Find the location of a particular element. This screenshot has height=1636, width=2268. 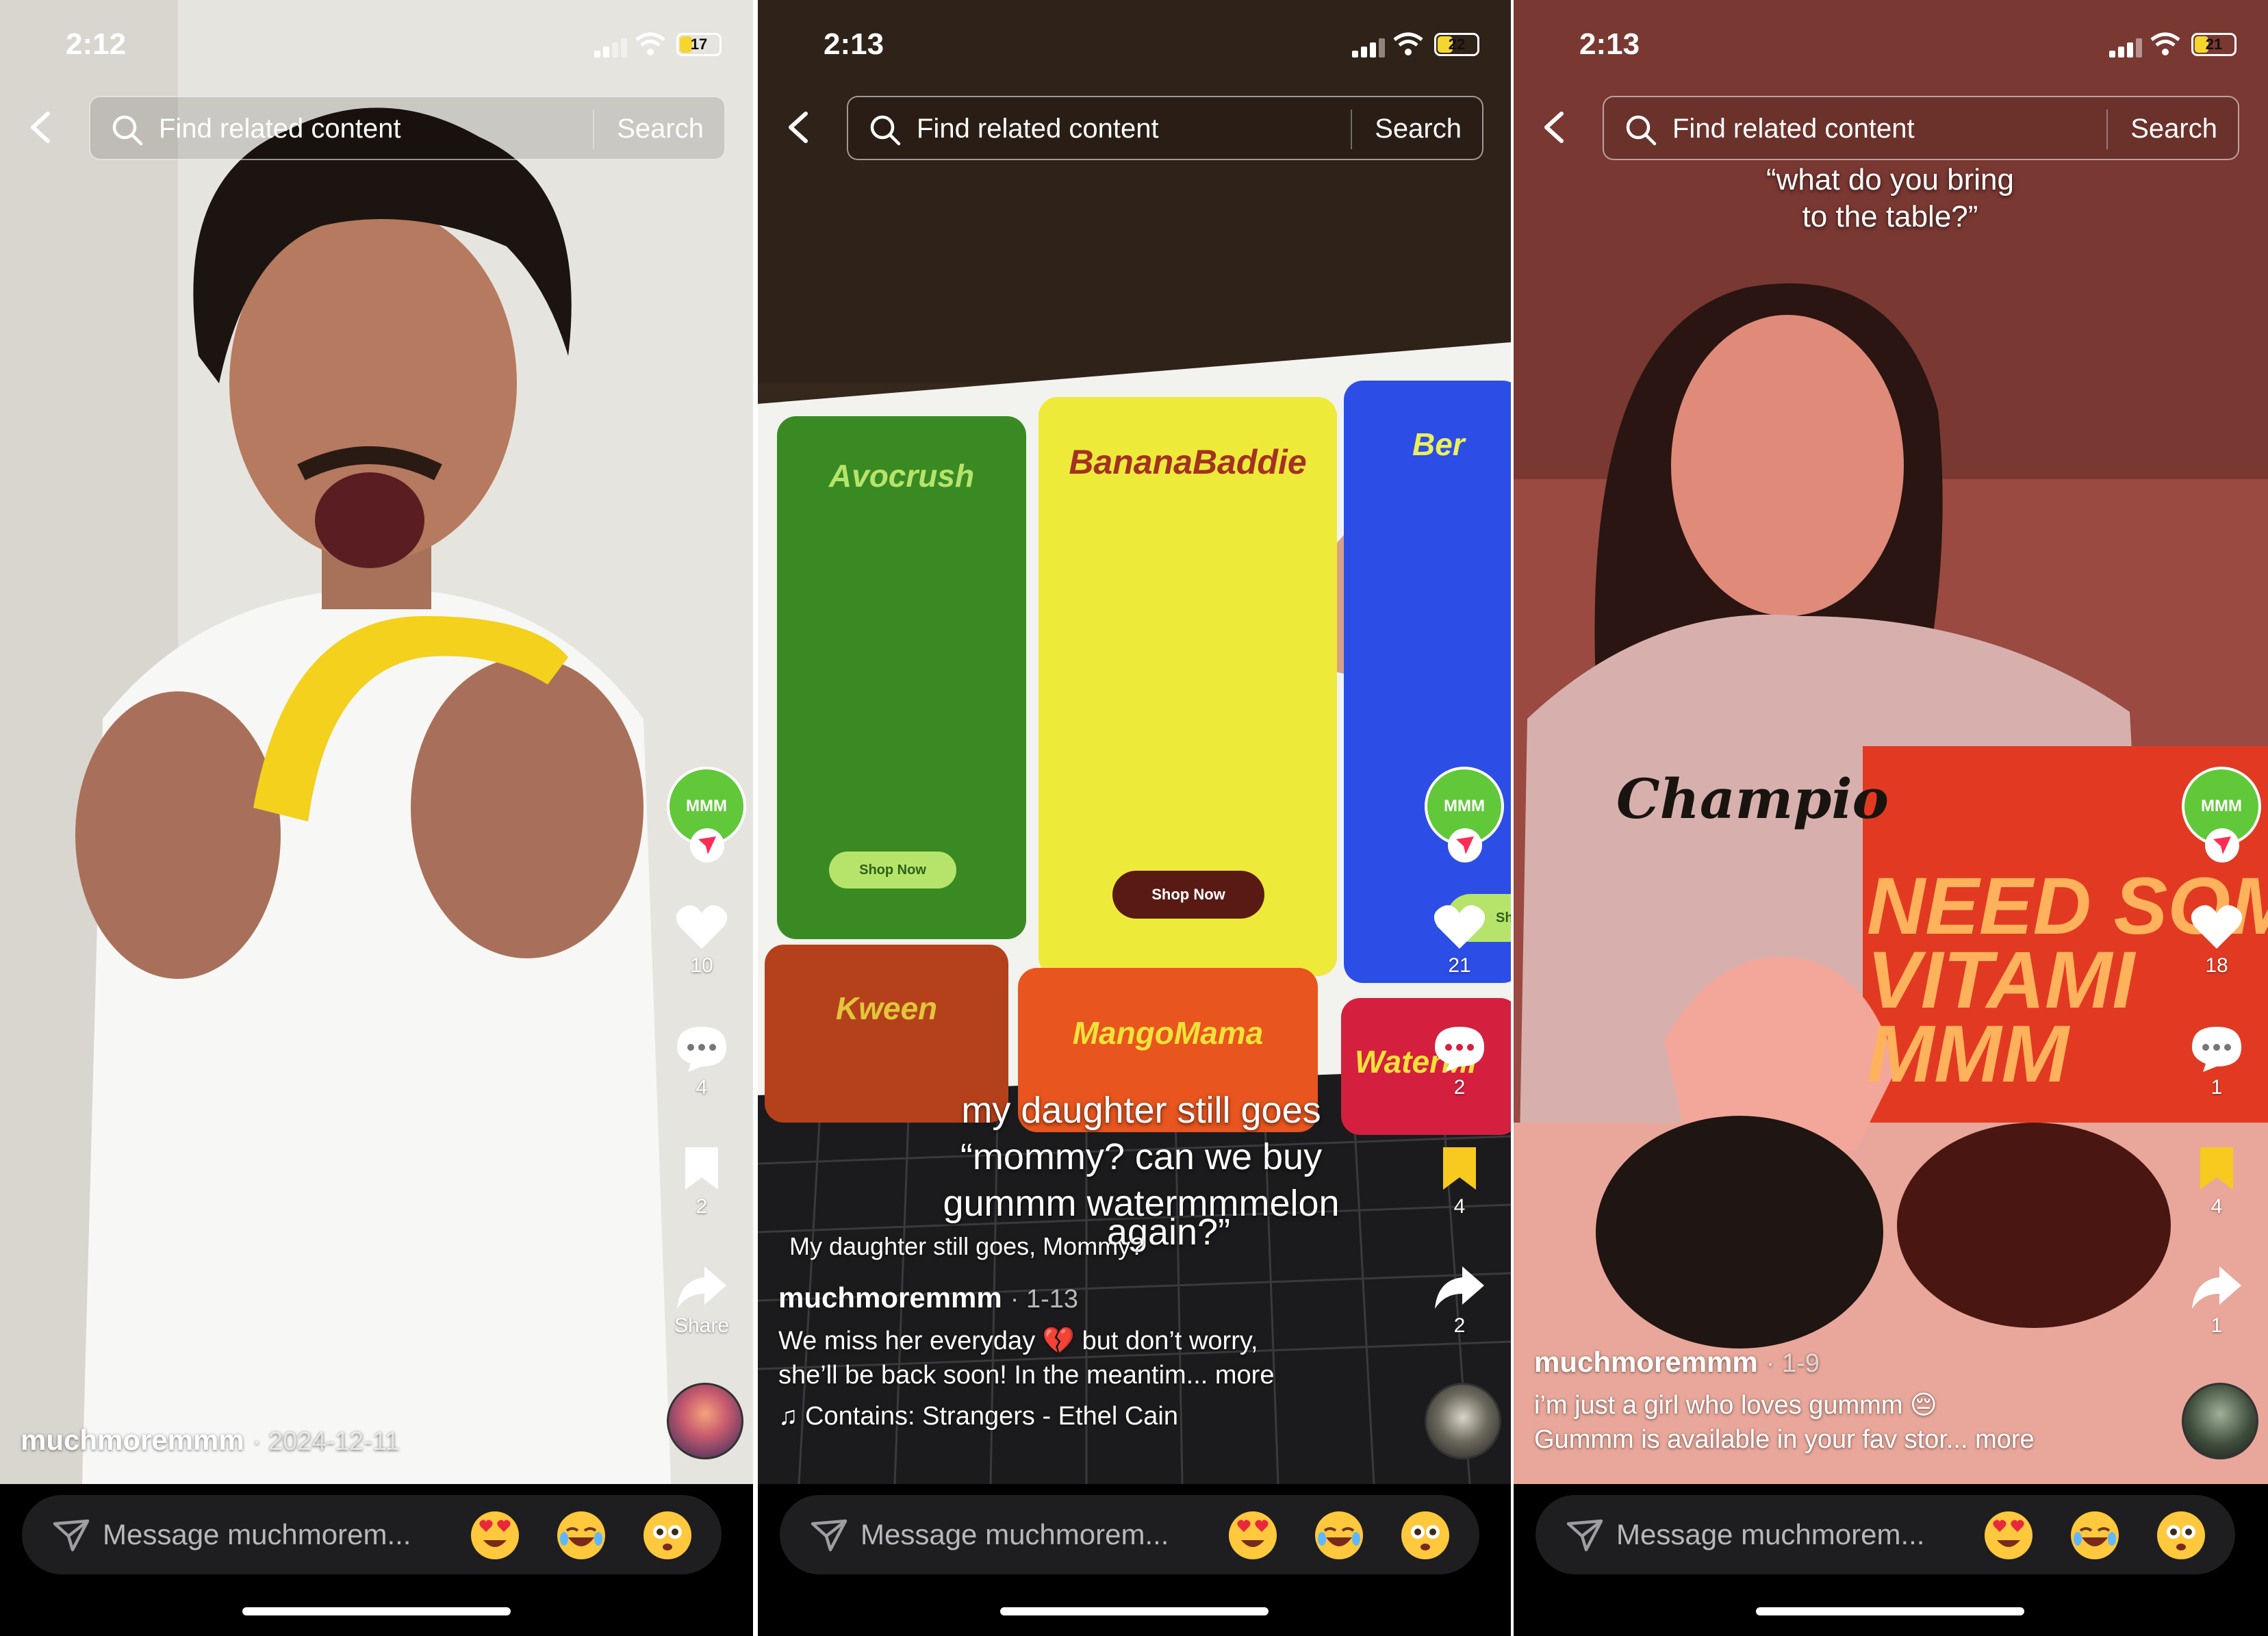

status-bar: 2:12 17 is located at coordinates (376, 37).